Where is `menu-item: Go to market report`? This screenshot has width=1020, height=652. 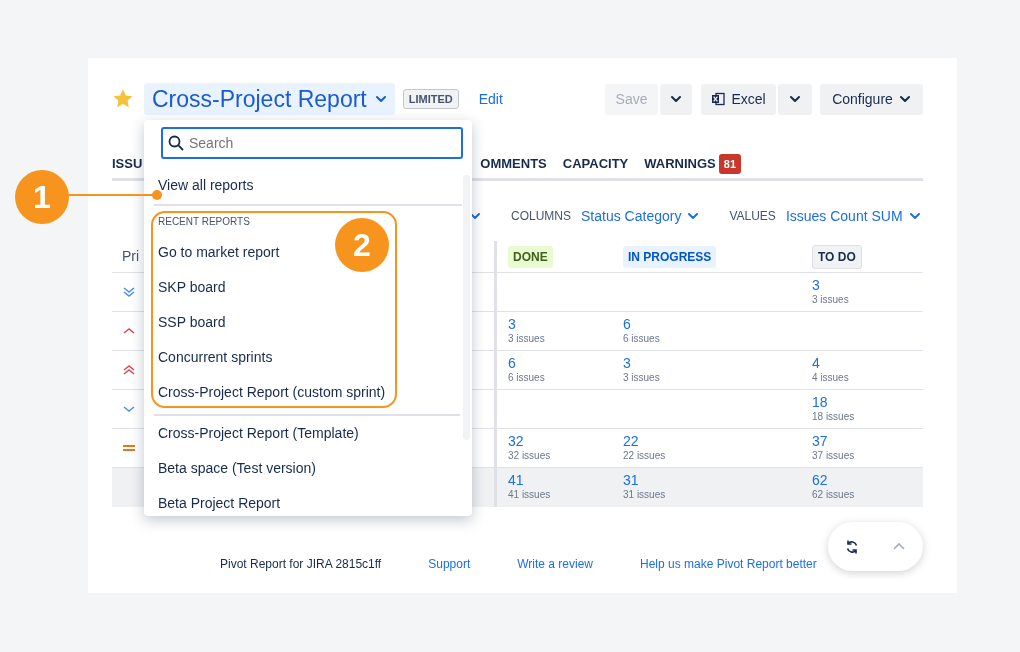 menu-item: Go to market report is located at coordinates (219, 252).